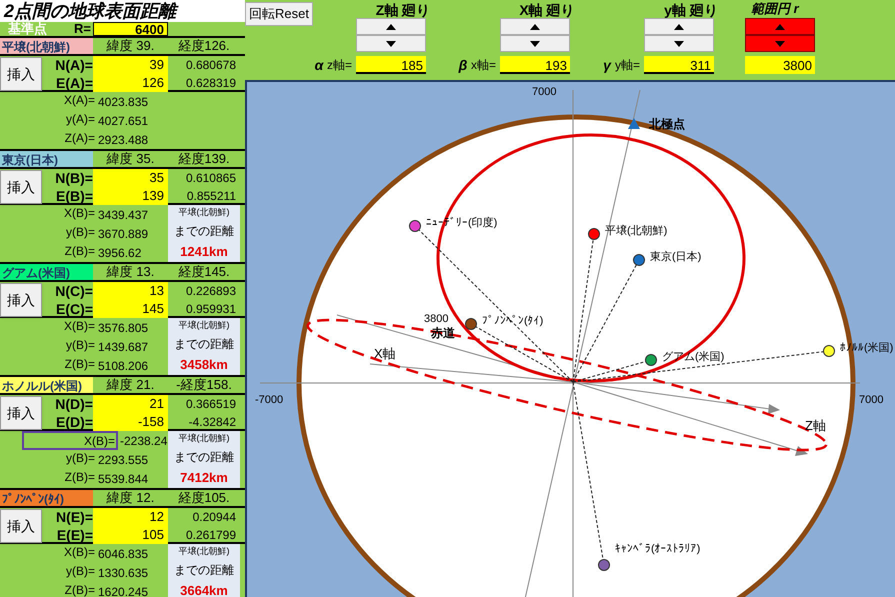 Image resolution: width=895 pixels, height=597 pixels. What do you see at coordinates (82, 29) in the screenshot?
I see `radius-label: R=` at bounding box center [82, 29].